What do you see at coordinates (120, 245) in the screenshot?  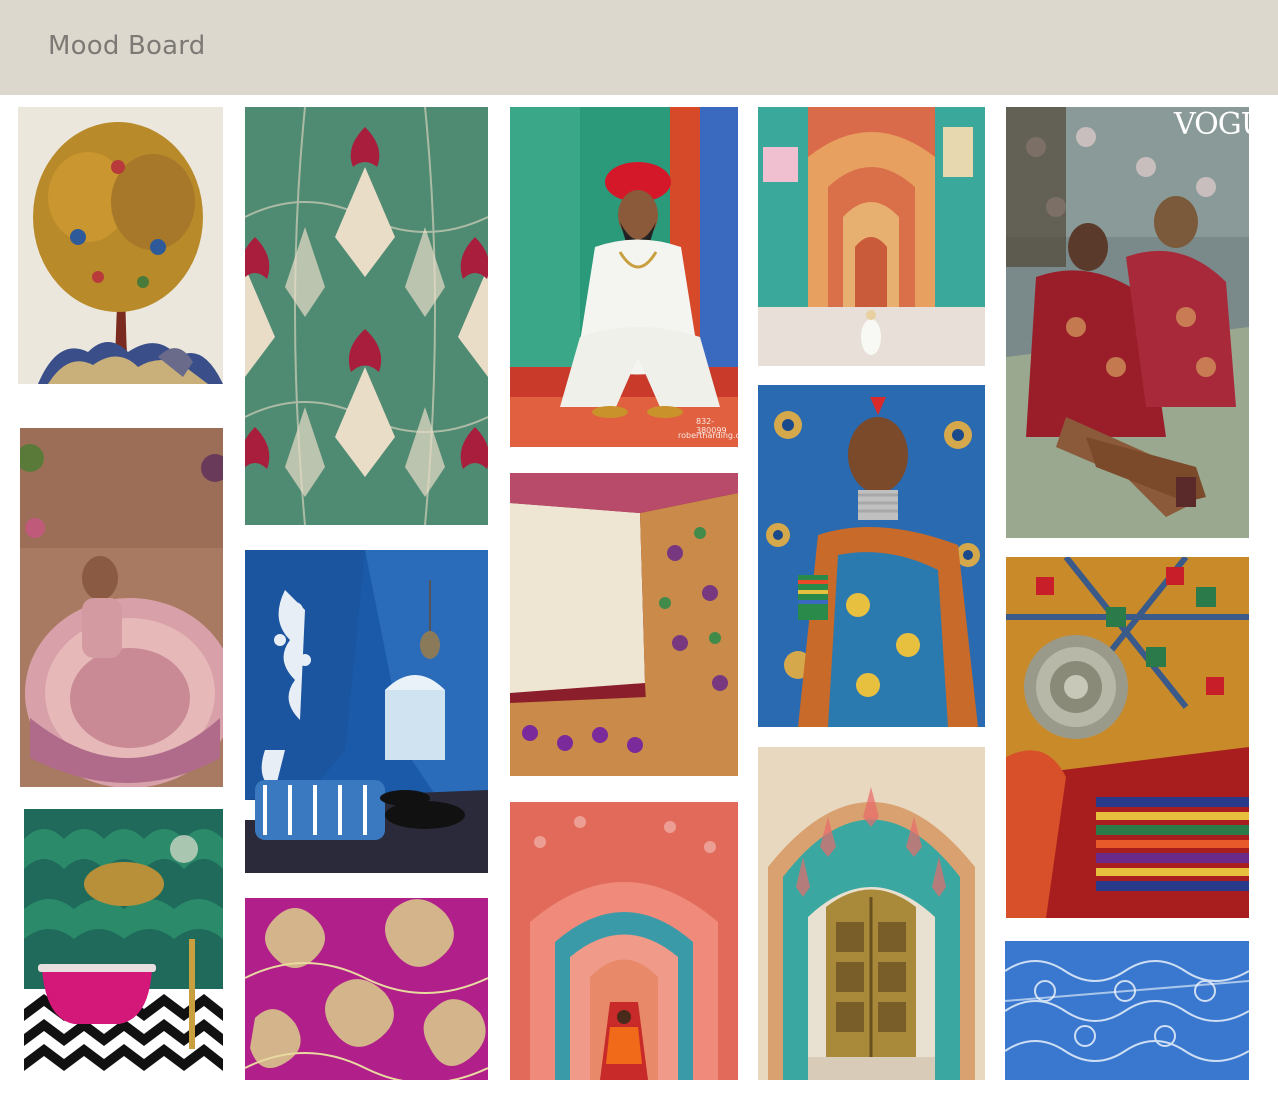 I see `tree-of-life-embroidery-image` at bounding box center [120, 245].